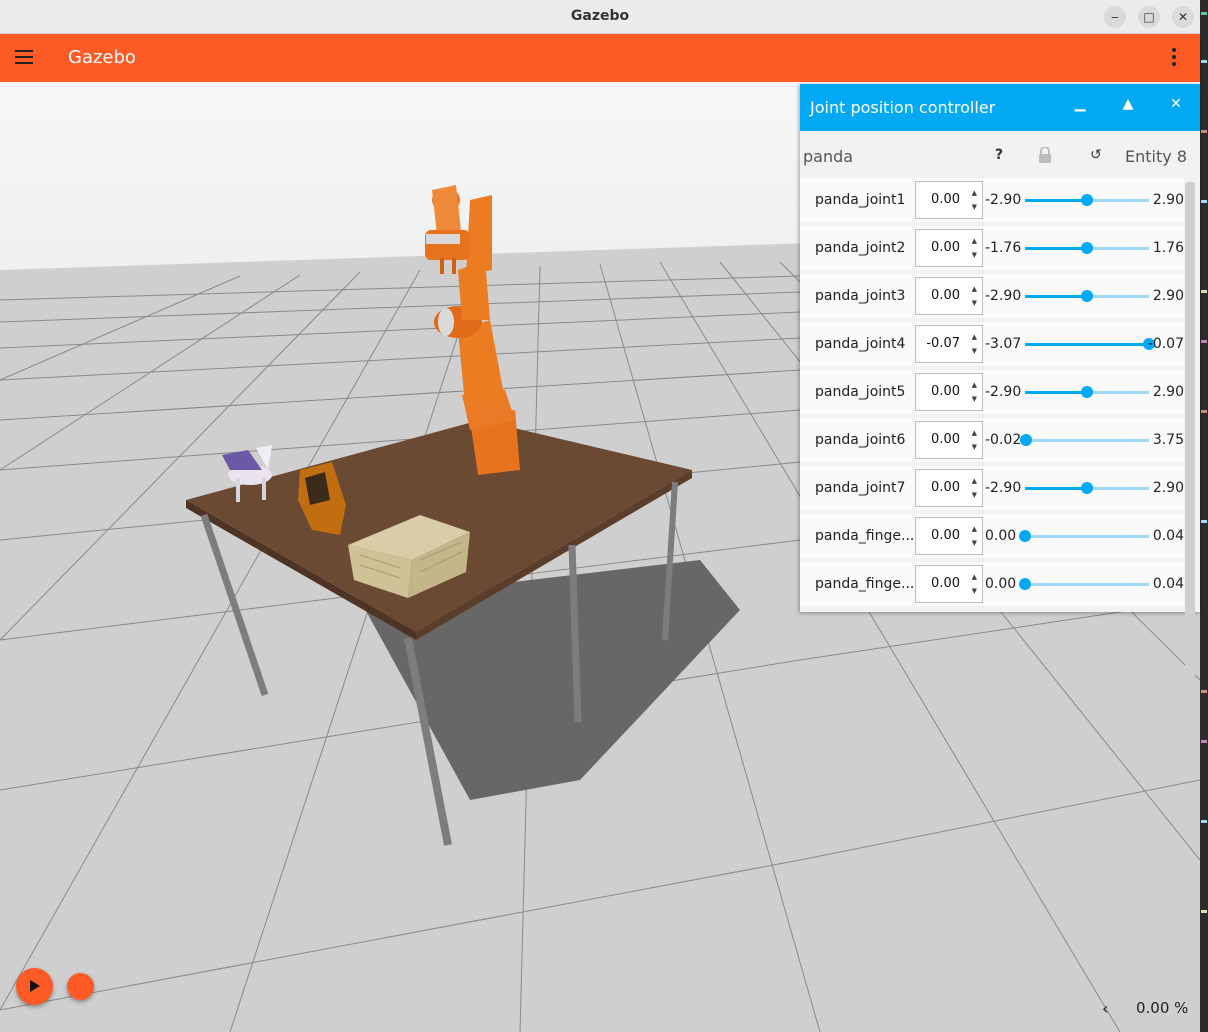  What do you see at coordinates (600, 17) in the screenshot?
I see `window-titlebar: Gazebo ‒ □ ✕` at bounding box center [600, 17].